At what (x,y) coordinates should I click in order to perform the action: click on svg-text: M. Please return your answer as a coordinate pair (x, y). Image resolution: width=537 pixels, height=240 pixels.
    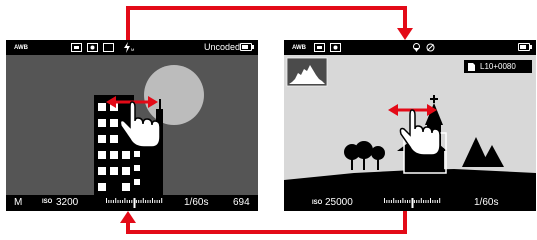
    Looking at the image, I should click on (132, 49).